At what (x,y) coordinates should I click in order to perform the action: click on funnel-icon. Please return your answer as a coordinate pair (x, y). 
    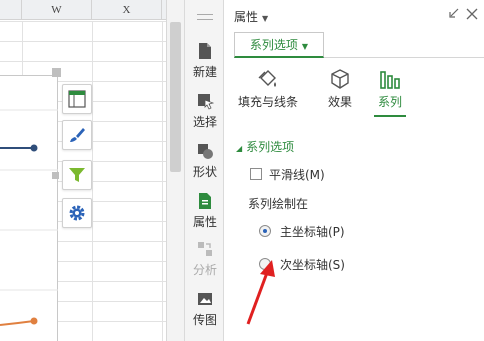
    Looking at the image, I should click on (77, 175).